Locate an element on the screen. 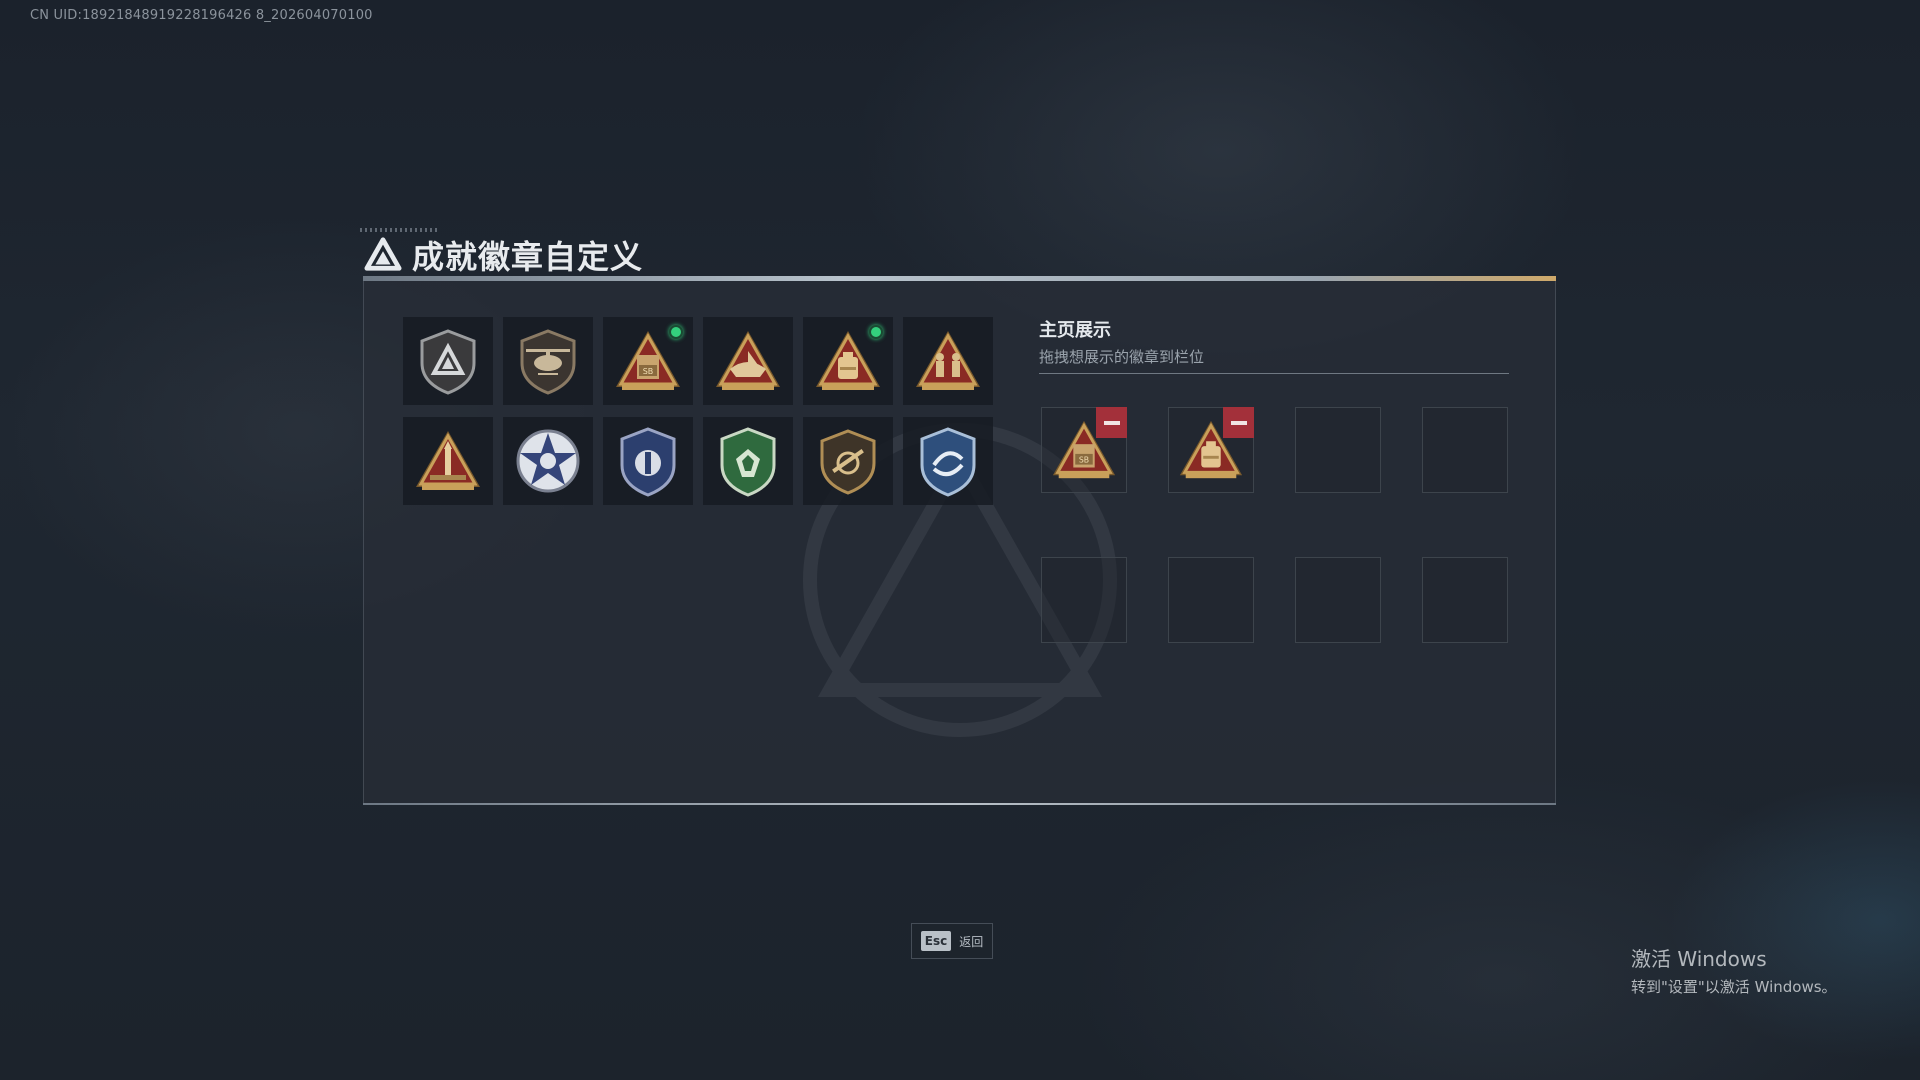 This screenshot has width=1920, height=1080. display-subtitle: 拖拽想展示的徽章到栏位 is located at coordinates (1122, 357).